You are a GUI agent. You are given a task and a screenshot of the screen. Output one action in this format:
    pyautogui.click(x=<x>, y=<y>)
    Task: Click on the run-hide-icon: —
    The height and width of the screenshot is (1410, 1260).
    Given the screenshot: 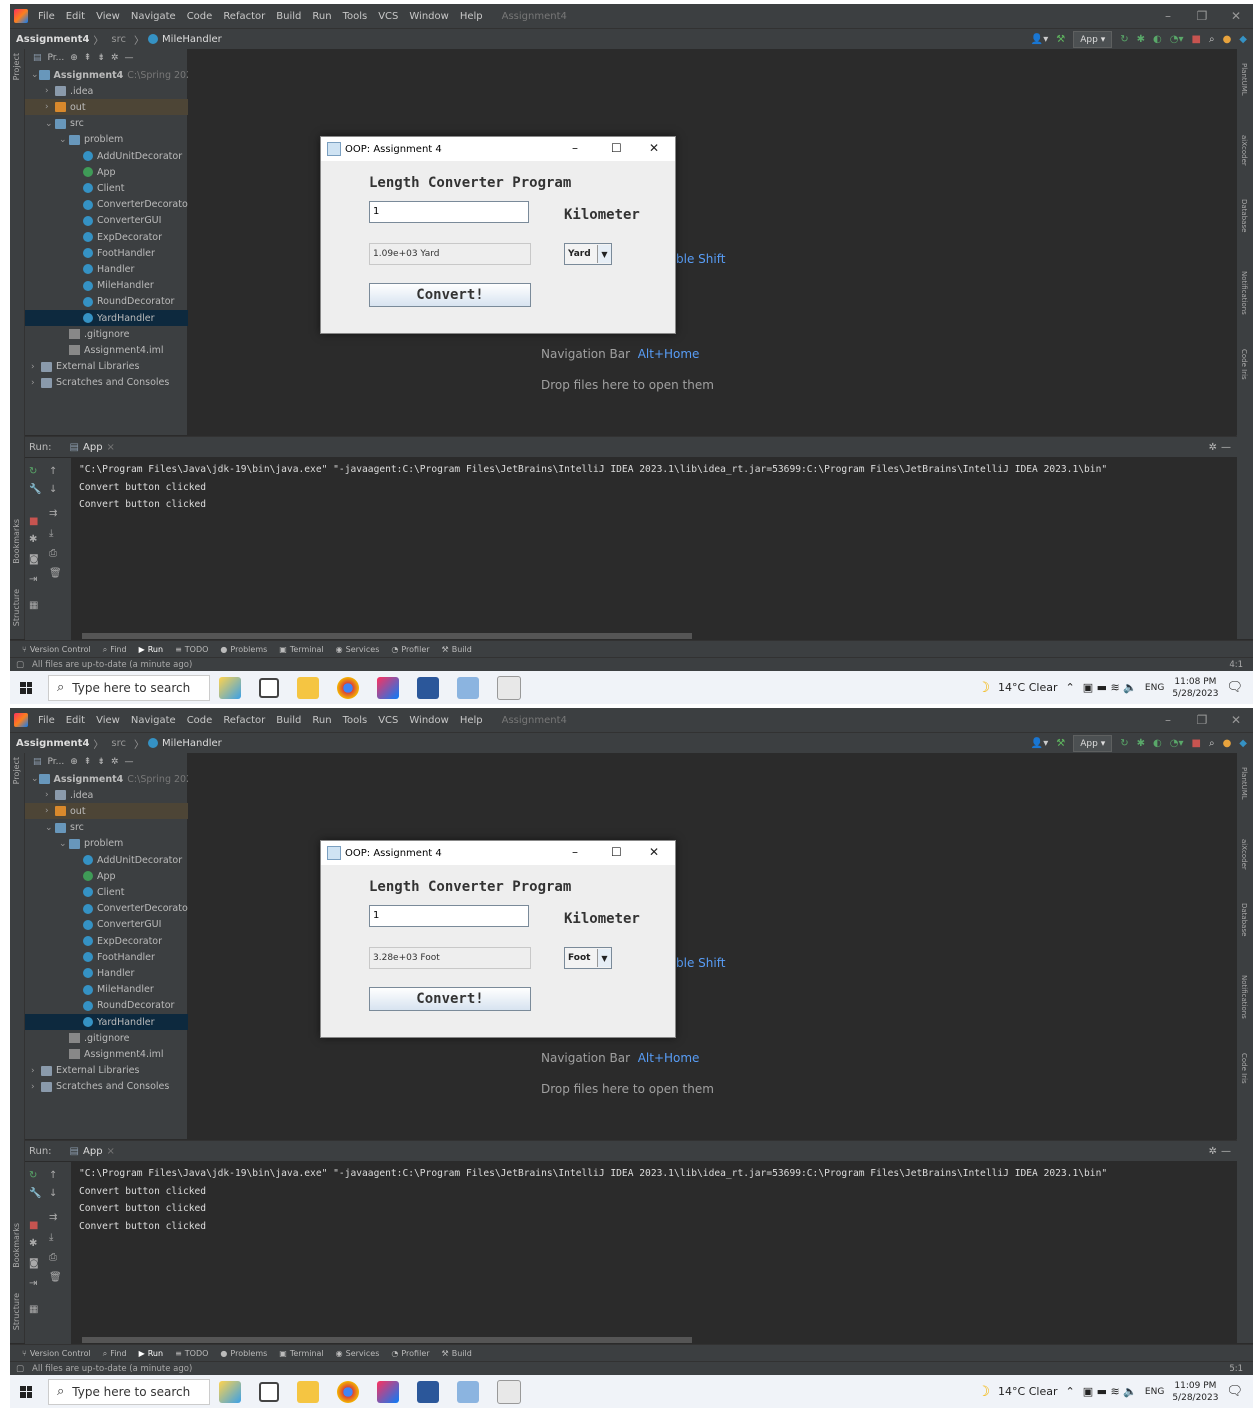 What is the action you would take?
    pyautogui.click(x=1226, y=447)
    